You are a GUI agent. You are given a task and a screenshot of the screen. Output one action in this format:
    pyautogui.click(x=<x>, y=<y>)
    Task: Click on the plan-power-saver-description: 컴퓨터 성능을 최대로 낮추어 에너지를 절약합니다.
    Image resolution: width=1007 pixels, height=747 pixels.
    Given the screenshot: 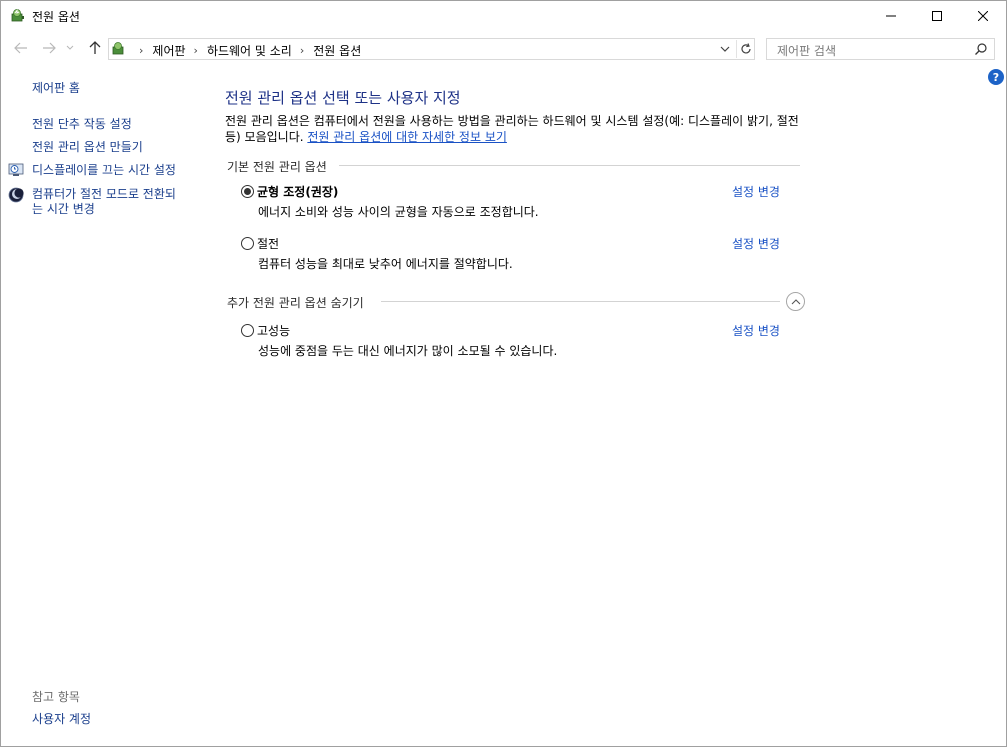 What is the action you would take?
    pyautogui.click(x=385, y=264)
    